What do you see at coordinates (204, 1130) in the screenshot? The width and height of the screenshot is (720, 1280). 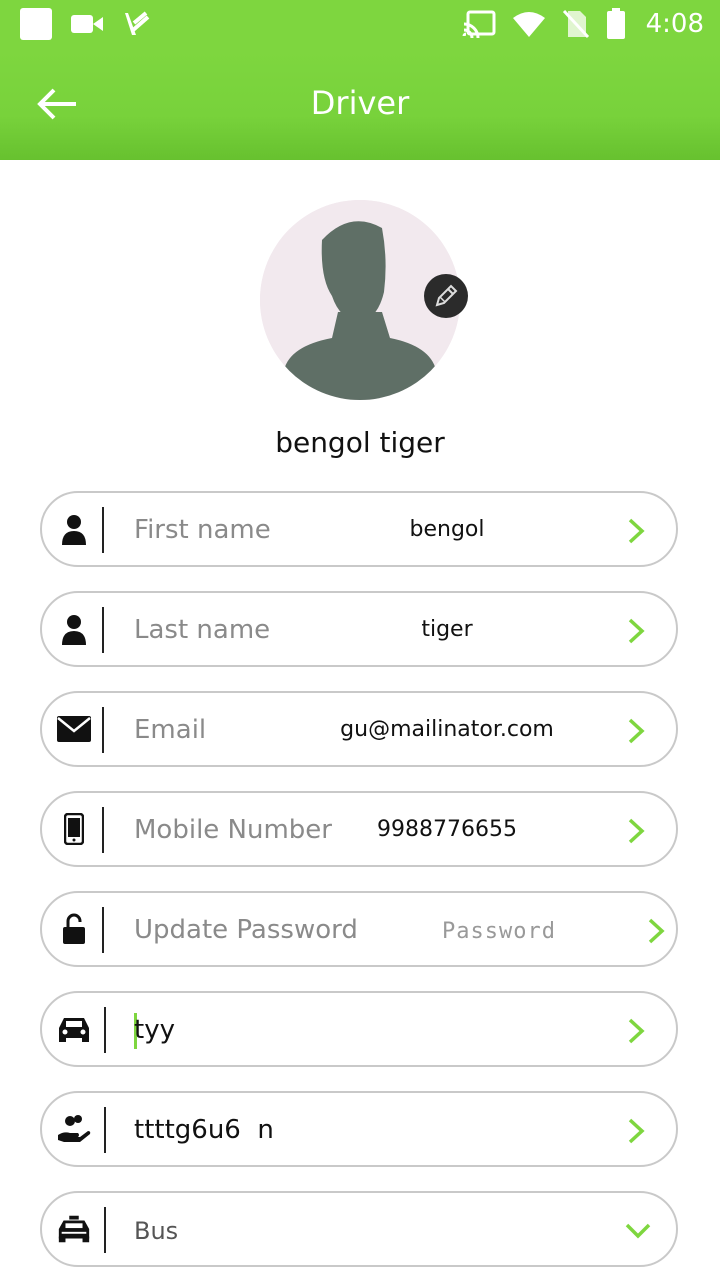 I see `vehicle-number-input: ttttg6u6 n` at bounding box center [204, 1130].